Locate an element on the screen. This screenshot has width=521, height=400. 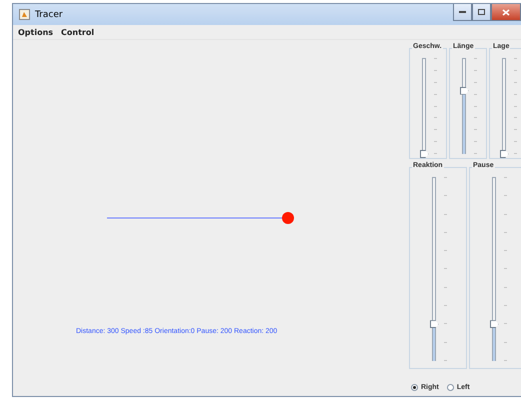
close-icon is located at coordinates (506, 12).